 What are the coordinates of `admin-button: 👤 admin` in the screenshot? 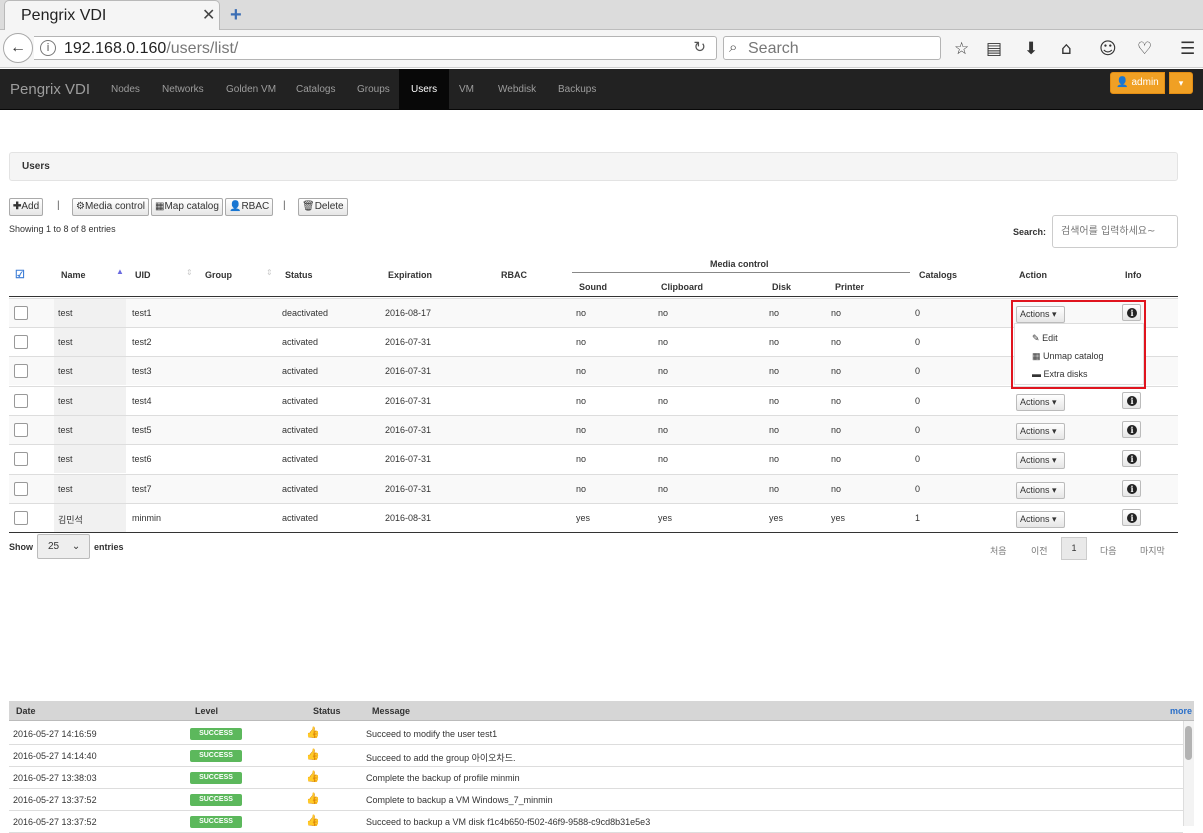 It's located at (1137, 83).